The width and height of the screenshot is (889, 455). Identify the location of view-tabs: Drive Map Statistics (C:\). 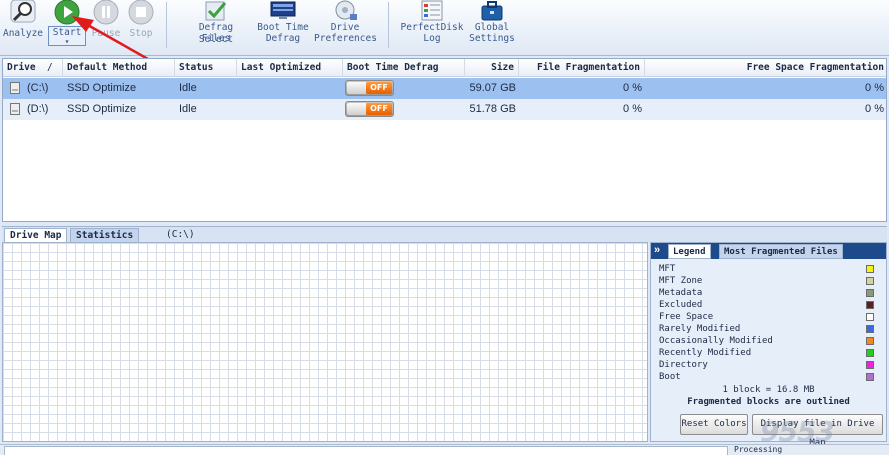
(444, 234).